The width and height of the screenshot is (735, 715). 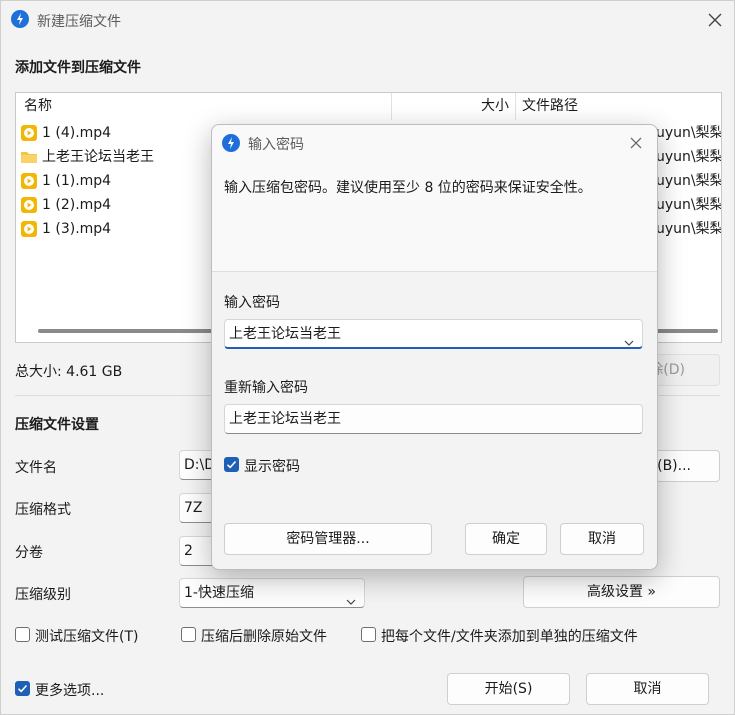 What do you see at coordinates (29, 157) in the screenshot?
I see `folder-icon` at bounding box center [29, 157].